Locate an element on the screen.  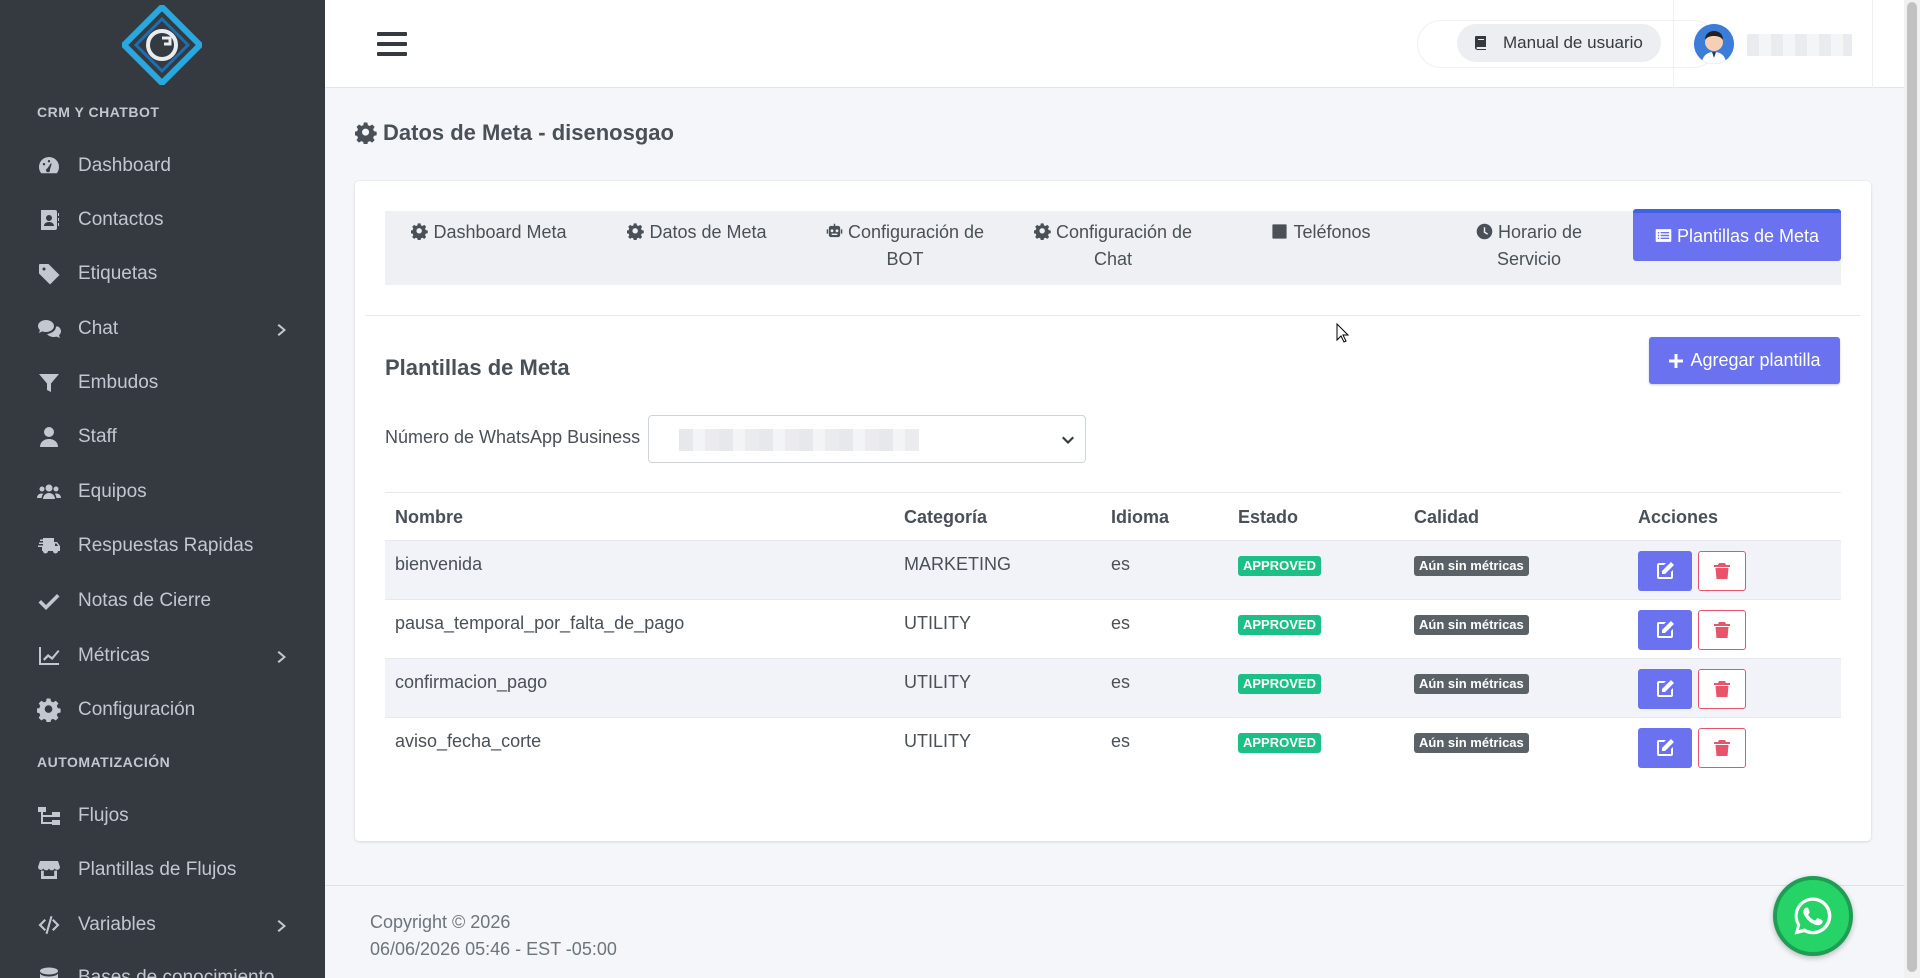
sidebar-item-respuestas-rapidas: Respuestas Rapidas is located at coordinates (162, 546).